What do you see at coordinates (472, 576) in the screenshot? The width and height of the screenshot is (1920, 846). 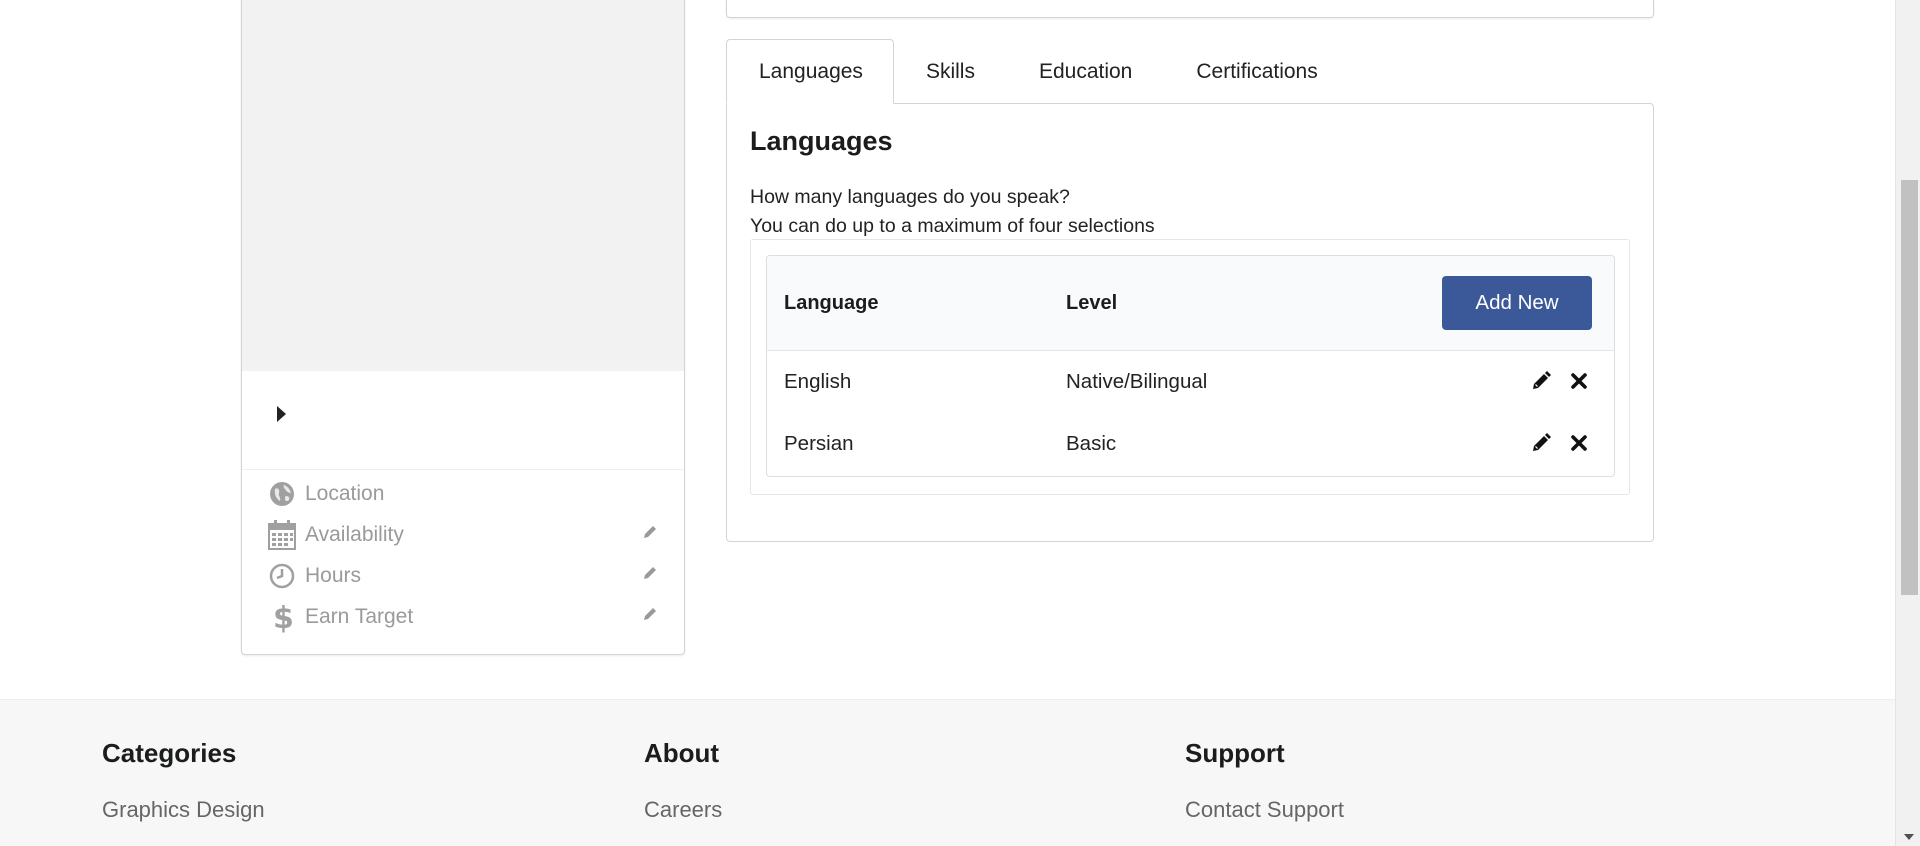 I see `hours-row: Hours` at bounding box center [472, 576].